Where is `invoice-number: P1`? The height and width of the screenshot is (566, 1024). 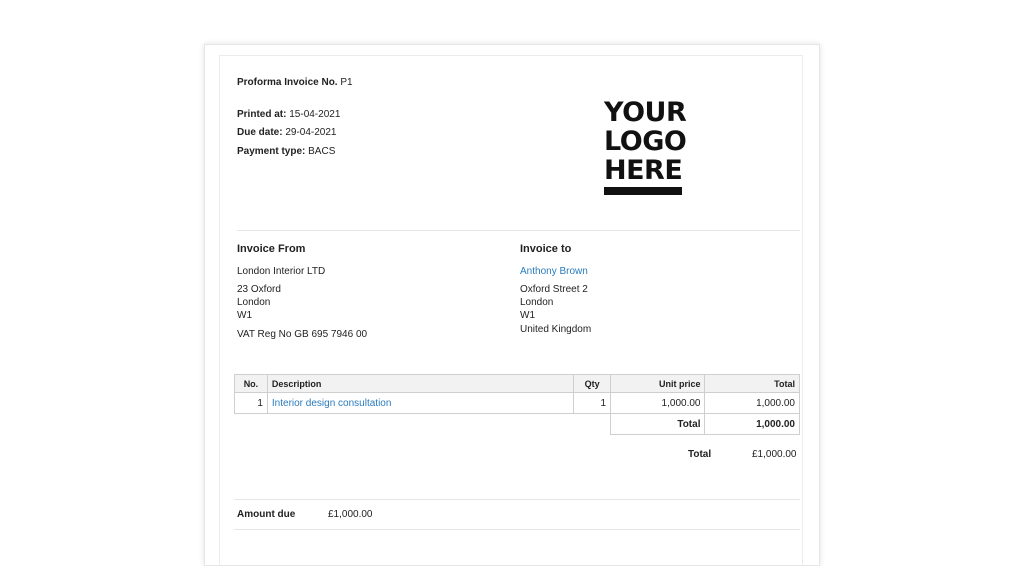 invoice-number: P1 is located at coordinates (346, 82).